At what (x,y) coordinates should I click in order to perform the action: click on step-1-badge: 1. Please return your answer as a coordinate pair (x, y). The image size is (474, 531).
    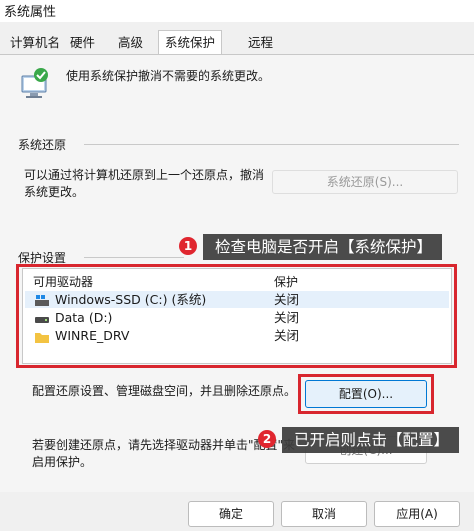
    Looking at the image, I should click on (188, 246).